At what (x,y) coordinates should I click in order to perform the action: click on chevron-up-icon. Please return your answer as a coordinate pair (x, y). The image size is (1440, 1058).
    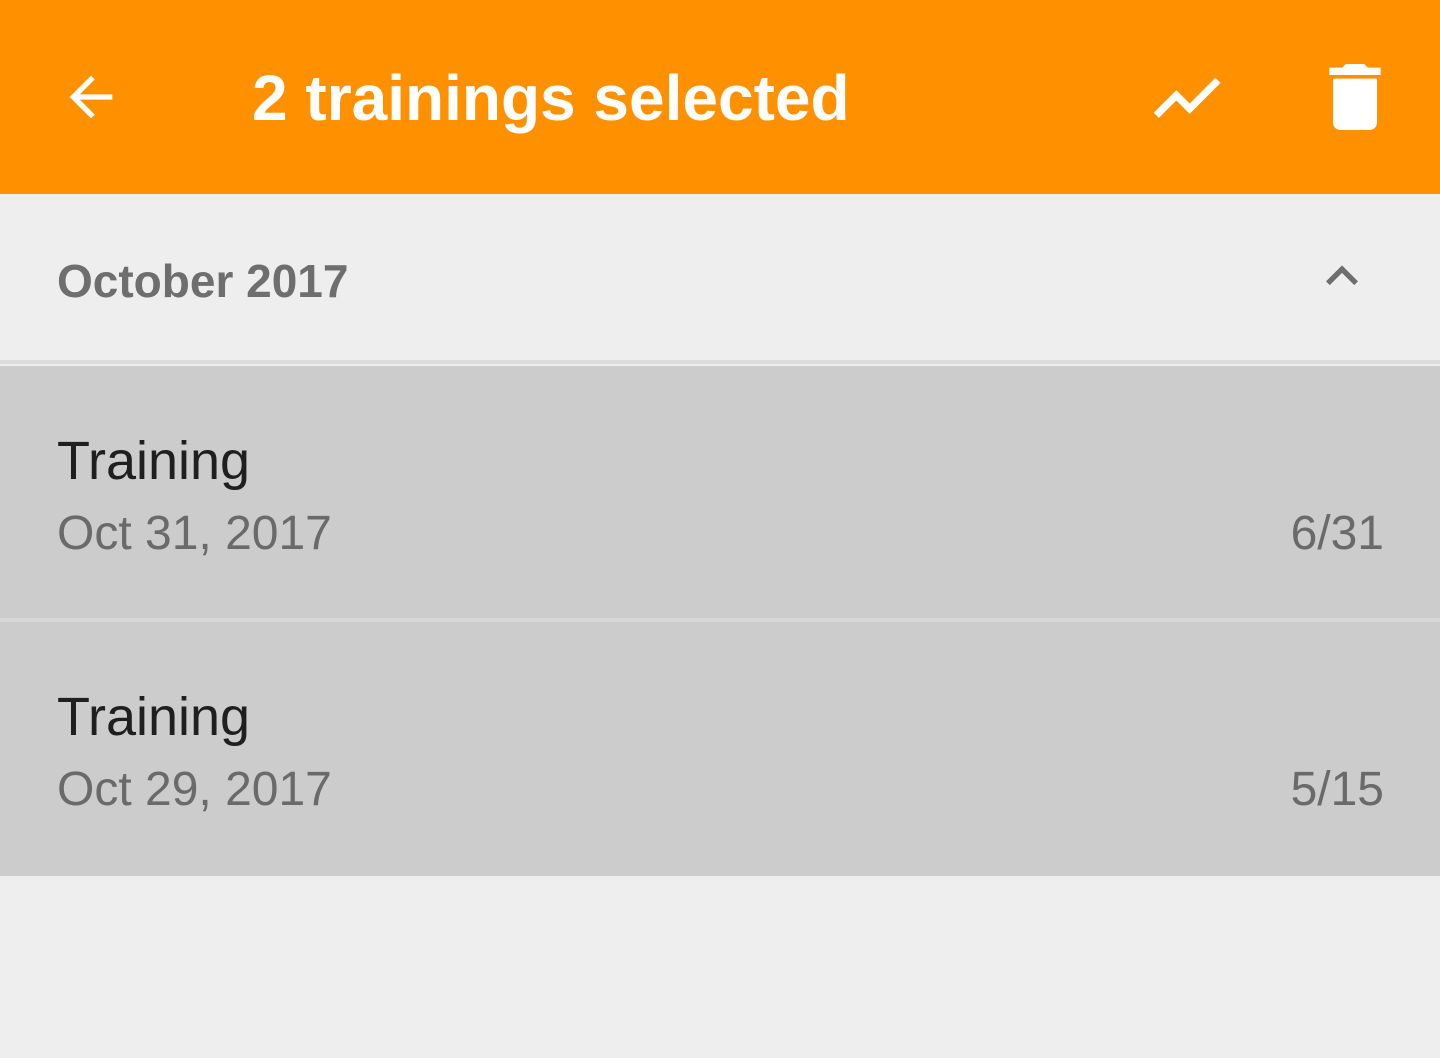
    Looking at the image, I should click on (1342, 275).